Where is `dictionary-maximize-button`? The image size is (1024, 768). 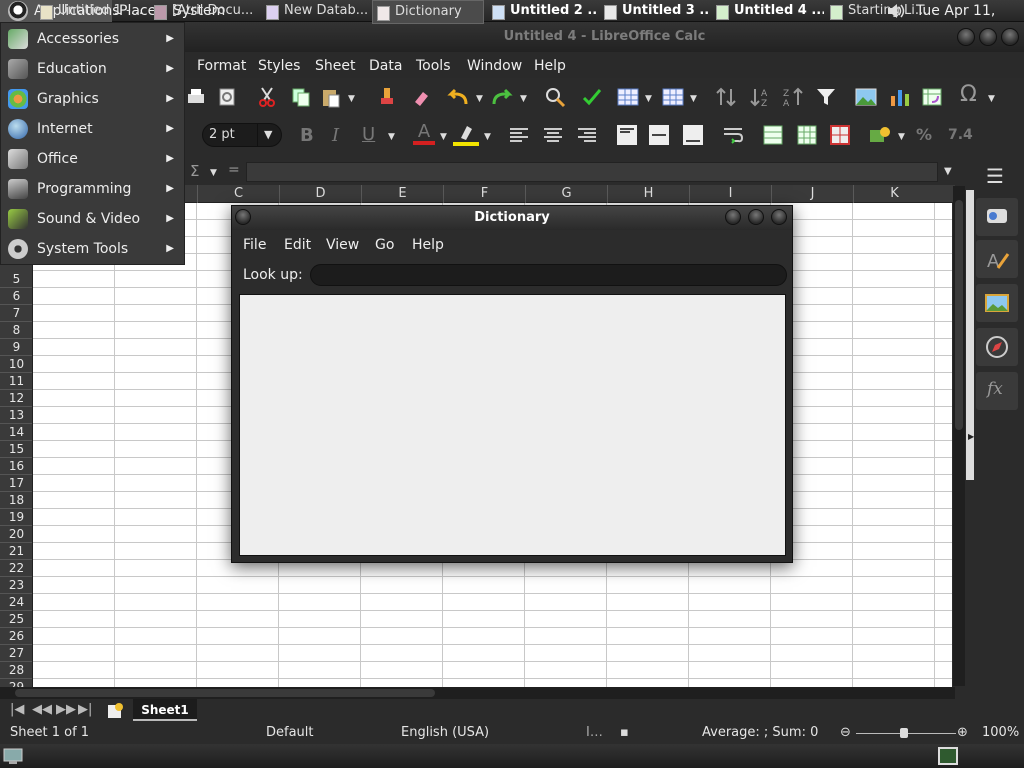
dictionary-maximize-button is located at coordinates (756, 217).